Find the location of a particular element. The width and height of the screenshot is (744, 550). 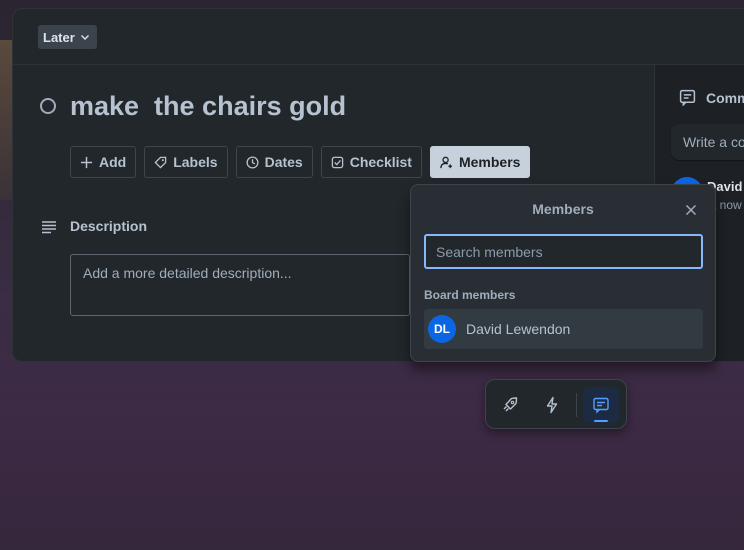

popover-title: Members is located at coordinates (563, 209).